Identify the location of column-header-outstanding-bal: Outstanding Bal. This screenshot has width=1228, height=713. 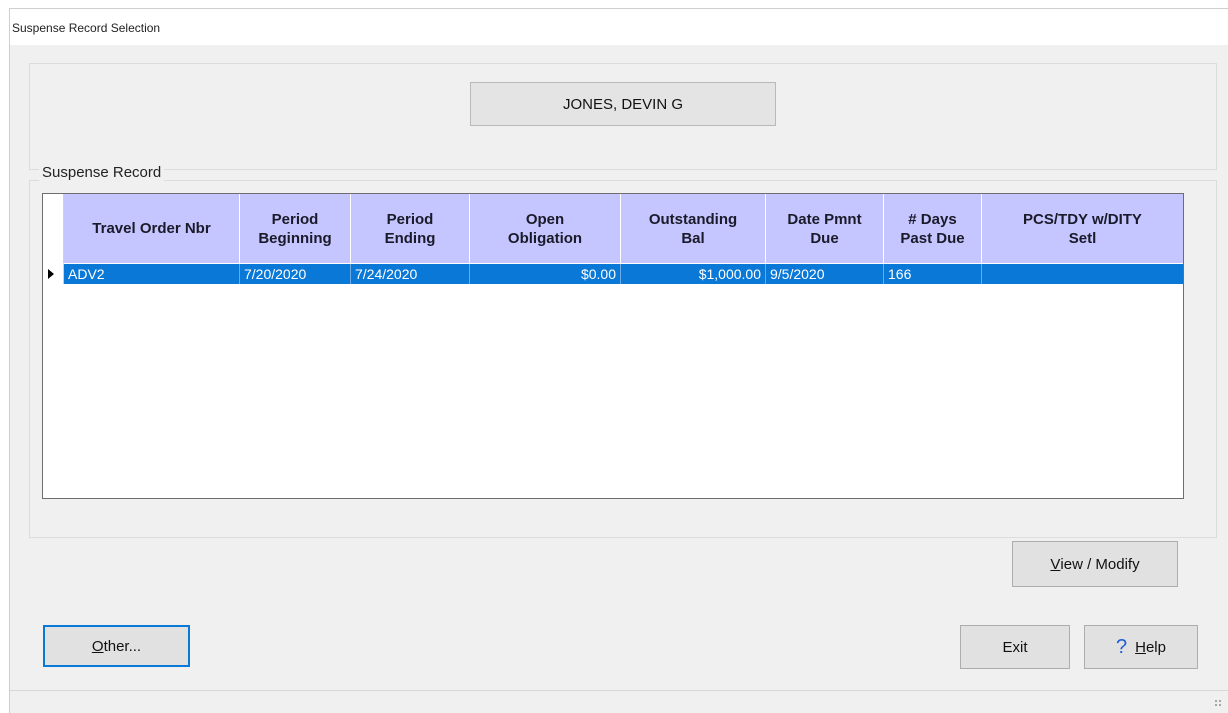
(693, 229).